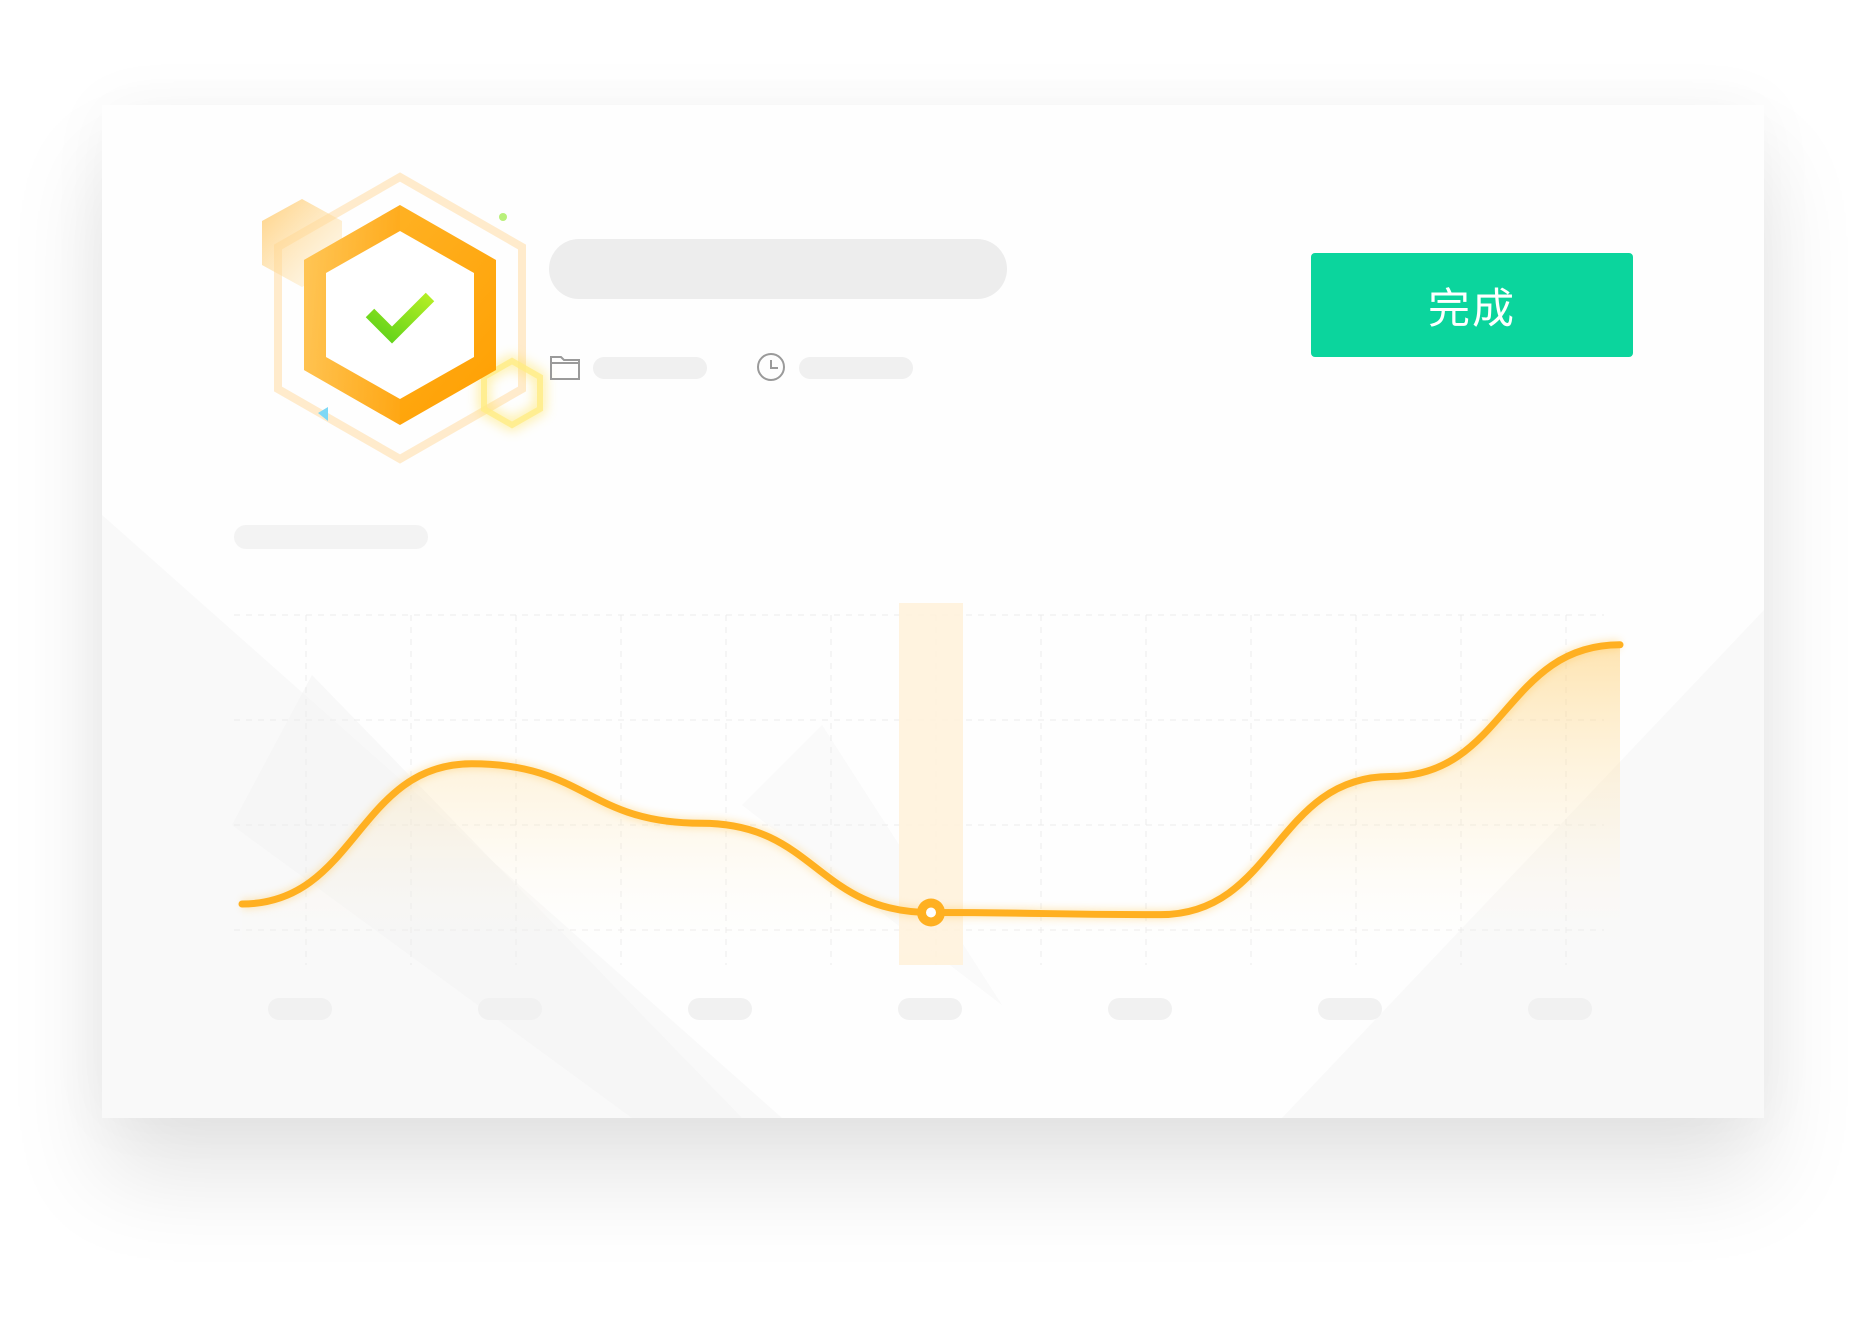 This screenshot has height=1334, width=1856. I want to click on folder-icon, so click(565, 368).